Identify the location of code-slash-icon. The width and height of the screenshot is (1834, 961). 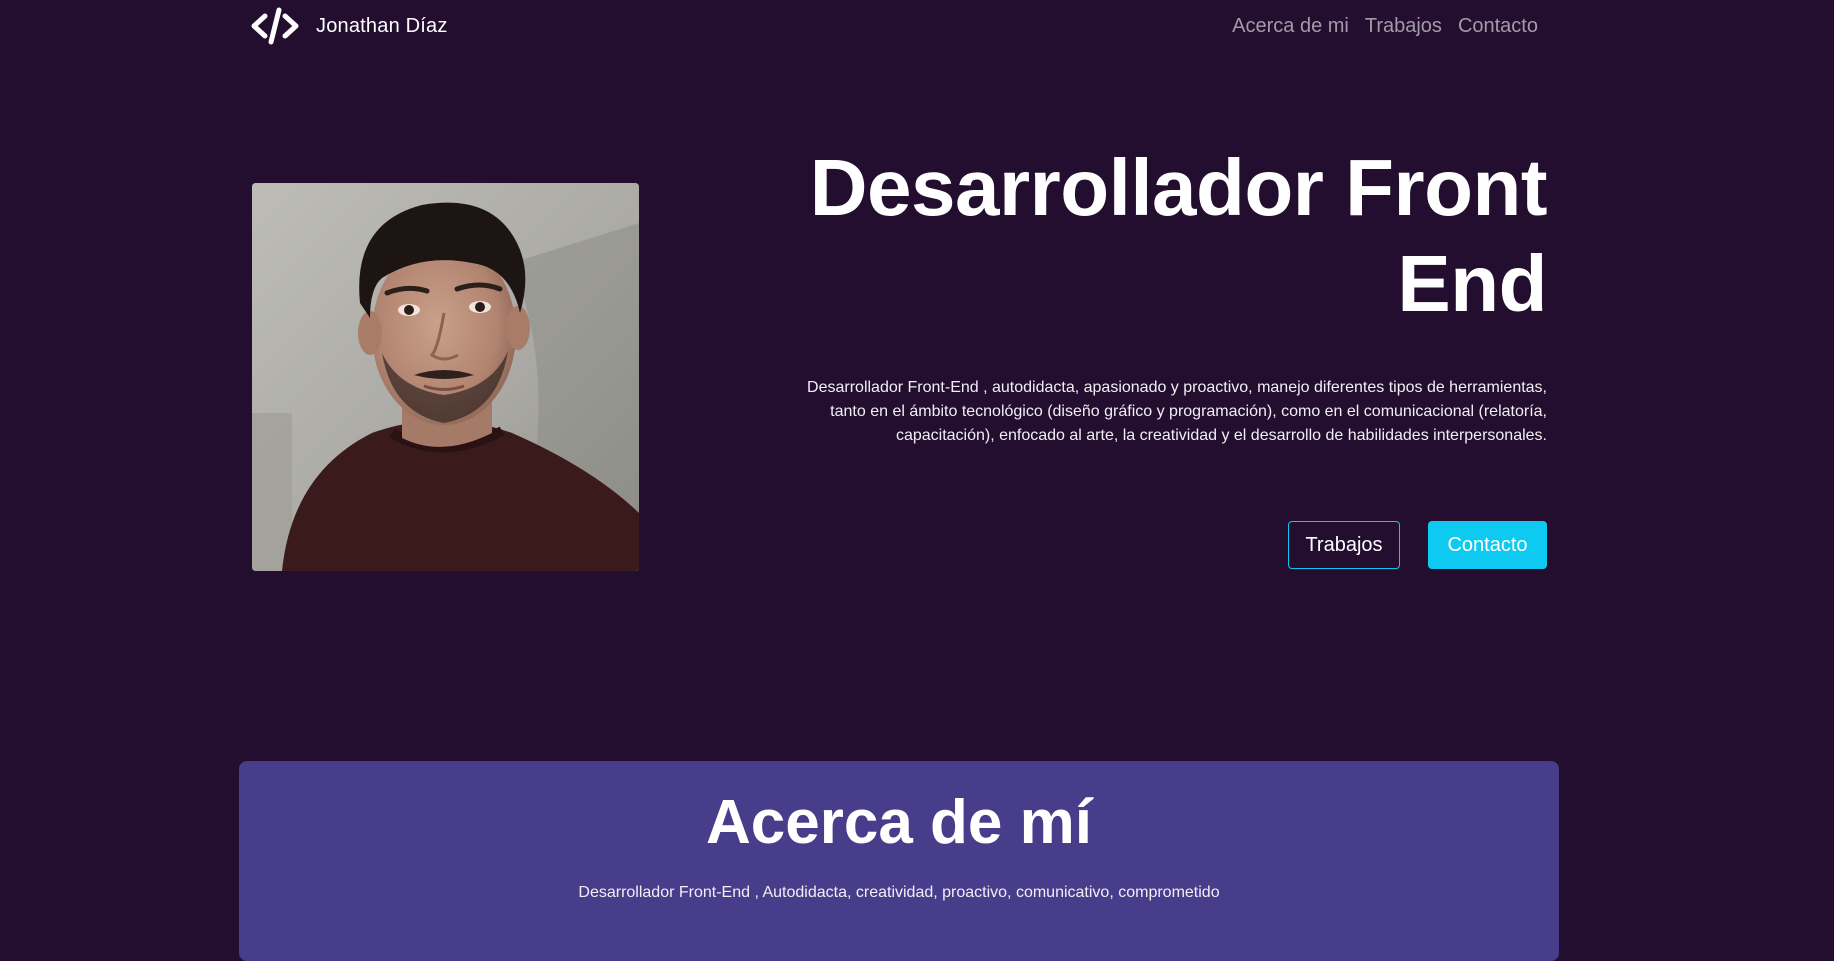
(275, 26).